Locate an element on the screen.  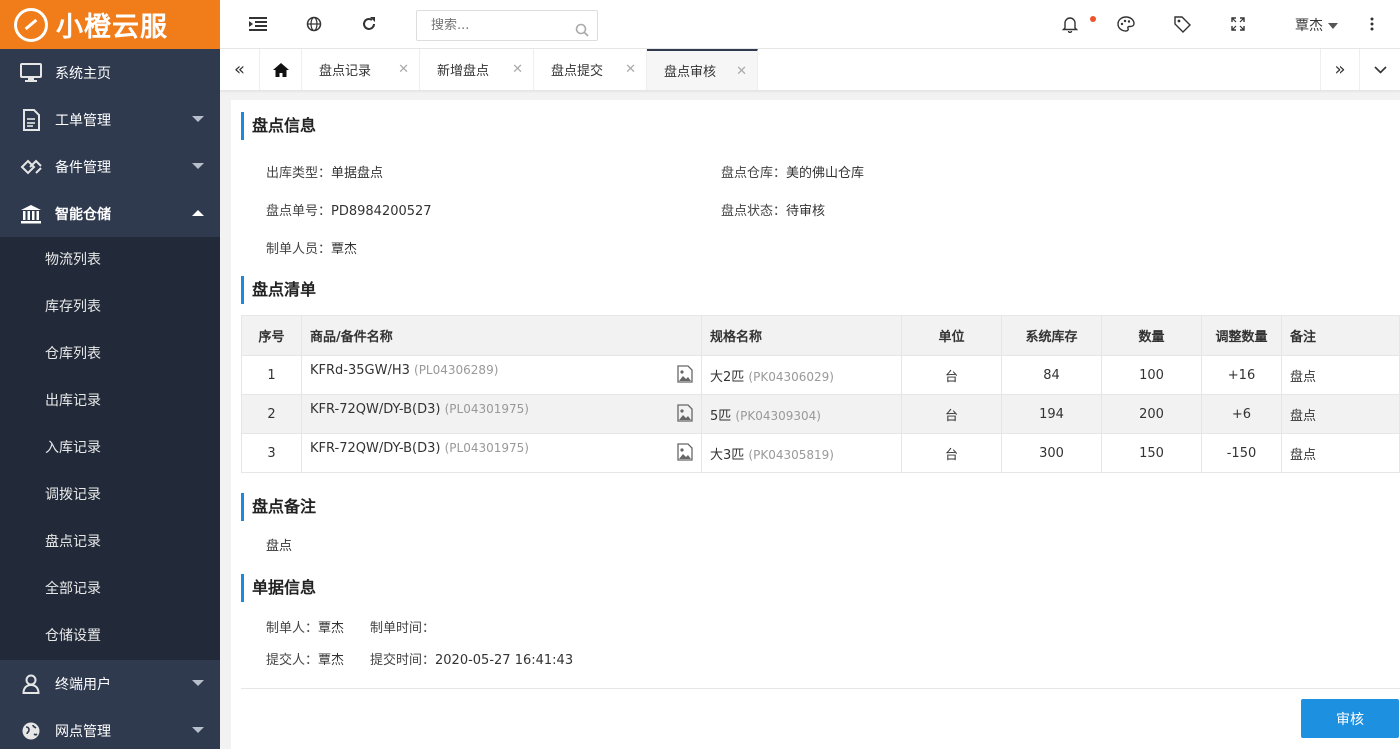
chevron-down-icon is located at coordinates (198, 683).